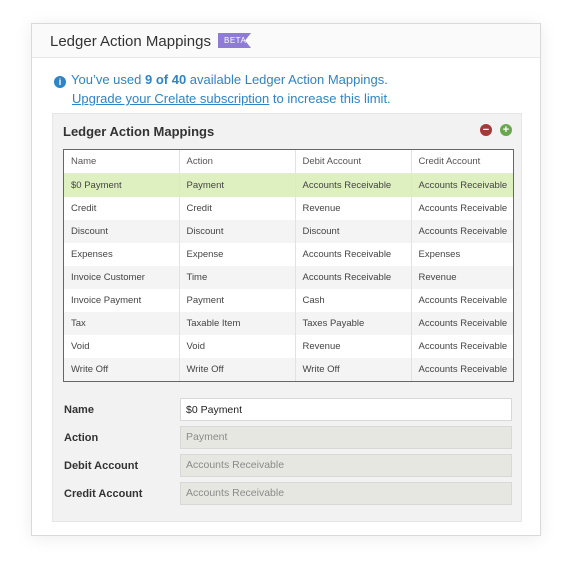 The width and height of the screenshot is (572, 574). I want to click on cell-name: $0 Payment, so click(122, 185).